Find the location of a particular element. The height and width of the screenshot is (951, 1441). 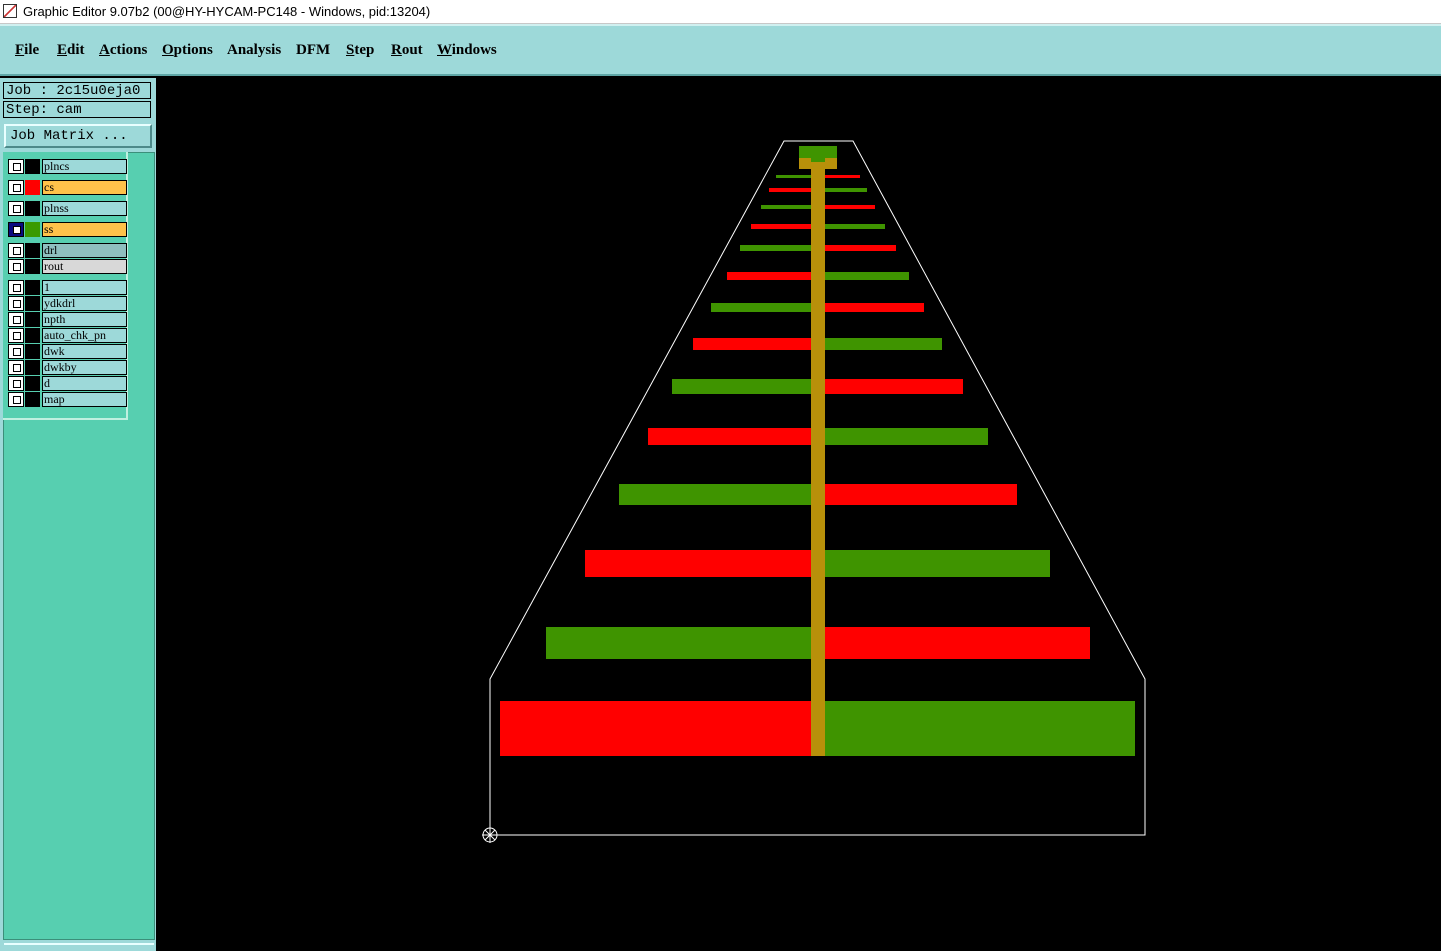

layer-row-npth: npth is located at coordinates (67, 319).